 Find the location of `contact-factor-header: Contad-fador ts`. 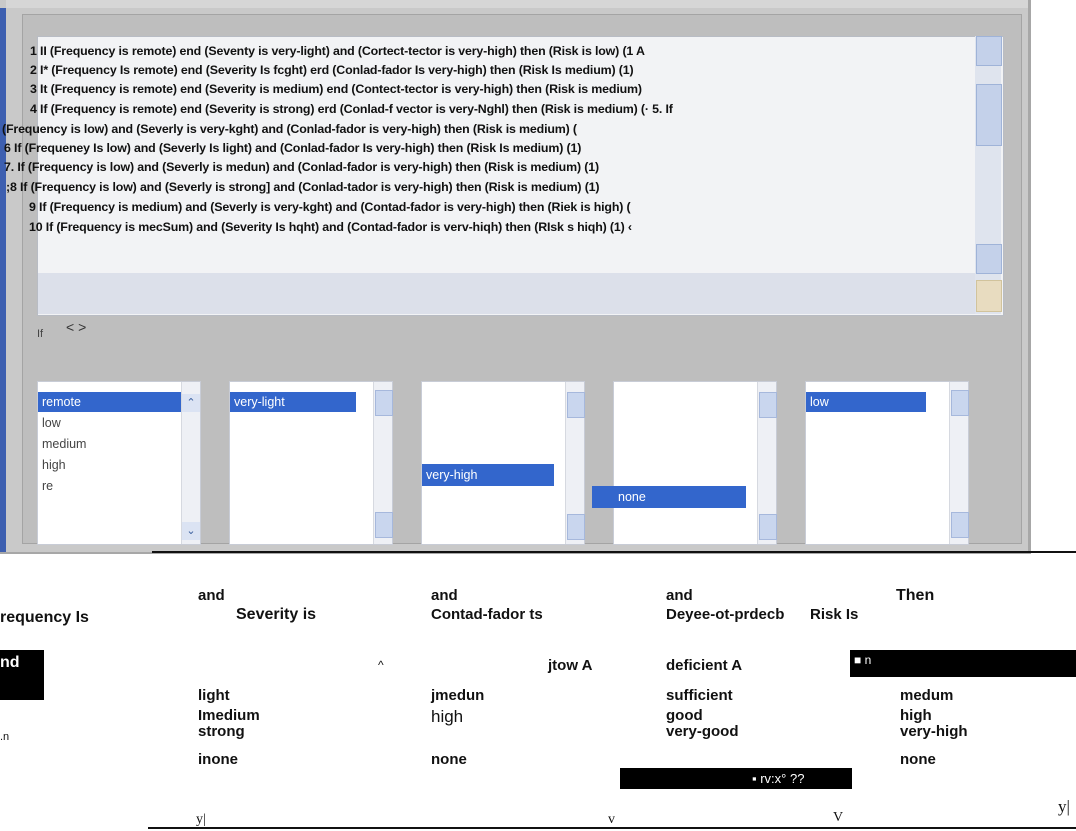

contact-factor-header: Contad-fador ts is located at coordinates (487, 614).